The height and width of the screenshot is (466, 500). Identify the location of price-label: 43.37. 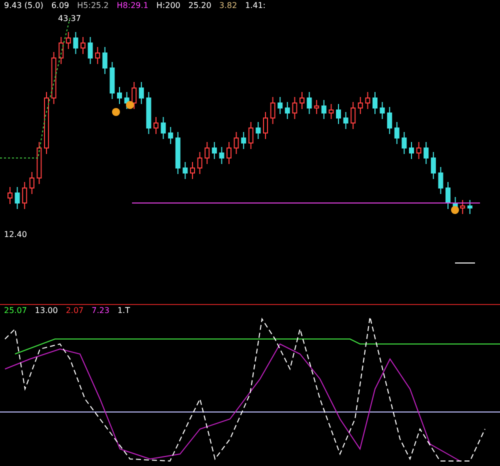
(69, 18).